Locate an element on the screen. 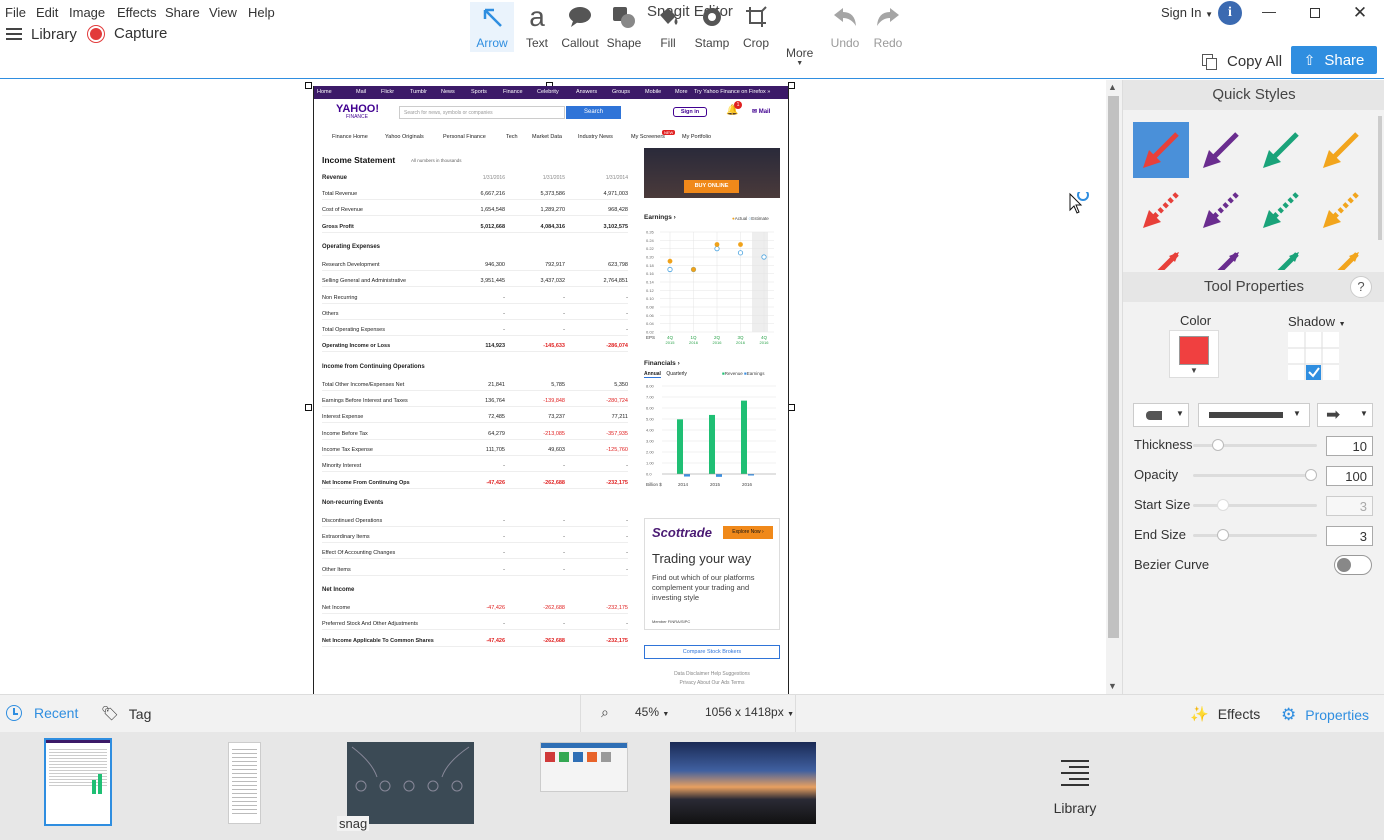  share-button: ⇧ Share is located at coordinates (1334, 60).